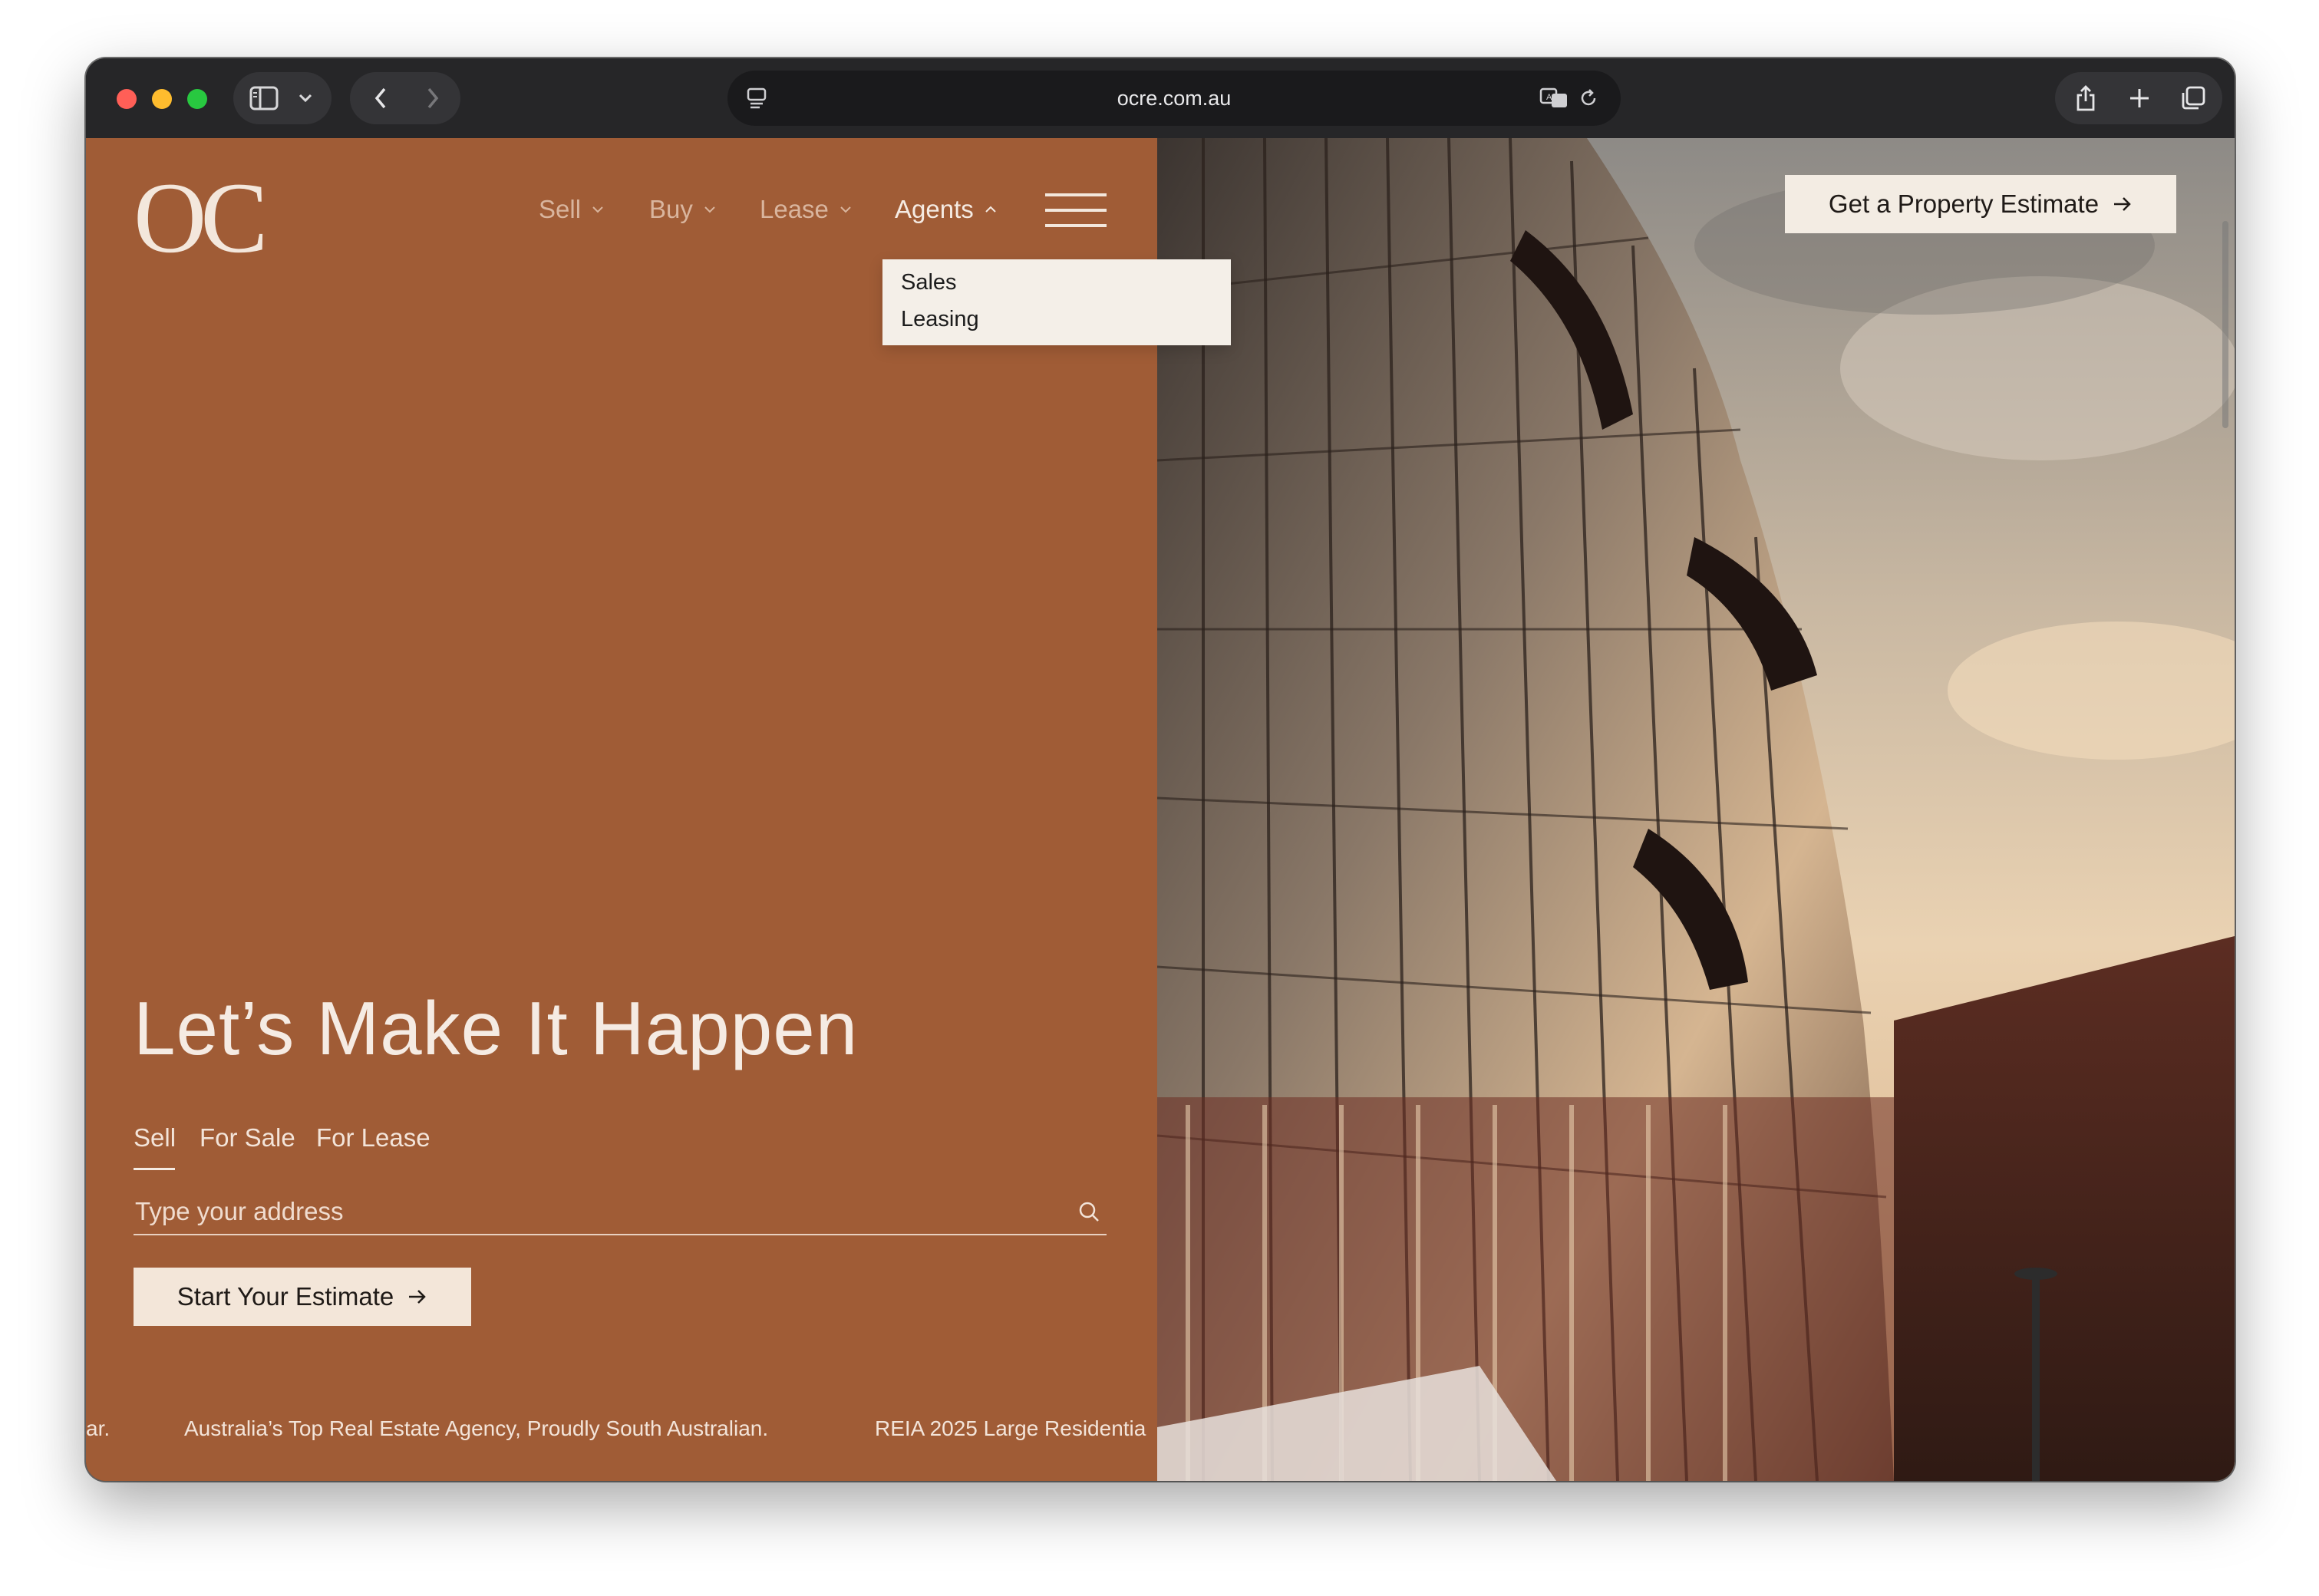 Image resolution: width=2319 pixels, height=1596 pixels. I want to click on tab-for-sale: For Sale, so click(247, 1137).